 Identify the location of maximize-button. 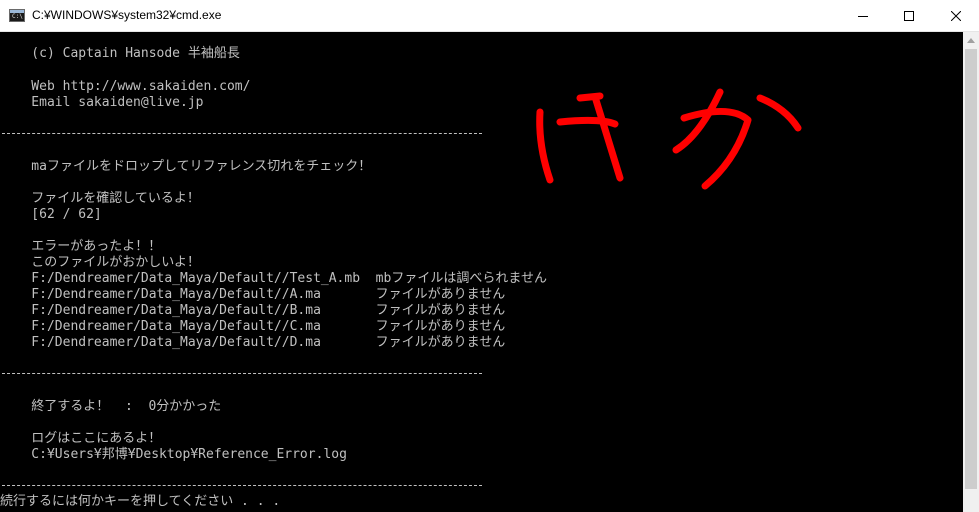
(909, 16).